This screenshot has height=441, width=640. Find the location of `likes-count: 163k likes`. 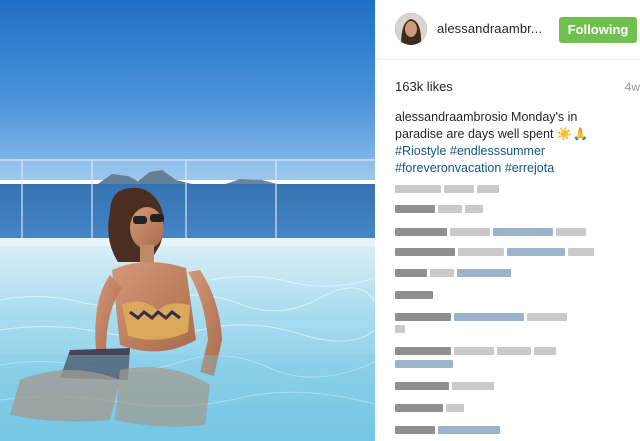

likes-count: 163k likes is located at coordinates (424, 86).